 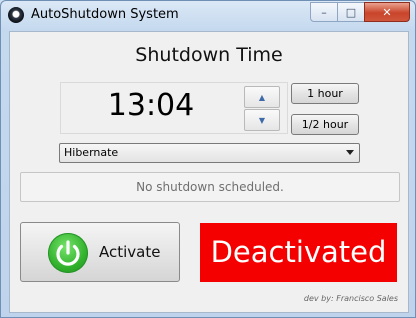 What do you see at coordinates (151, 105) in the screenshot?
I see `time-value: 13:04` at bounding box center [151, 105].